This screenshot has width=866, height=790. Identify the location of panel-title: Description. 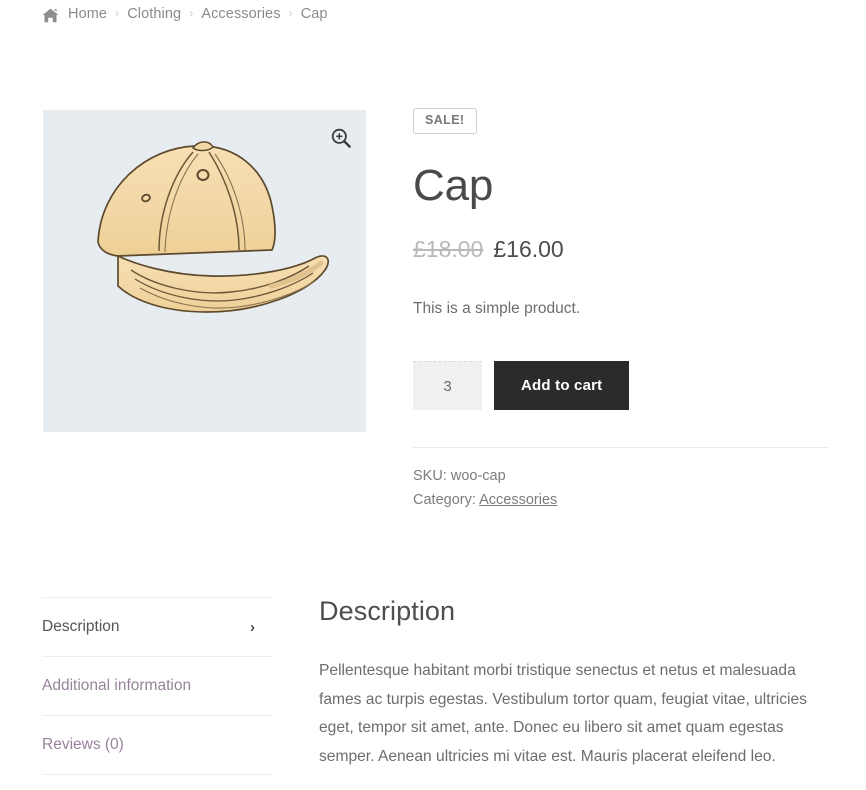
(387, 611).